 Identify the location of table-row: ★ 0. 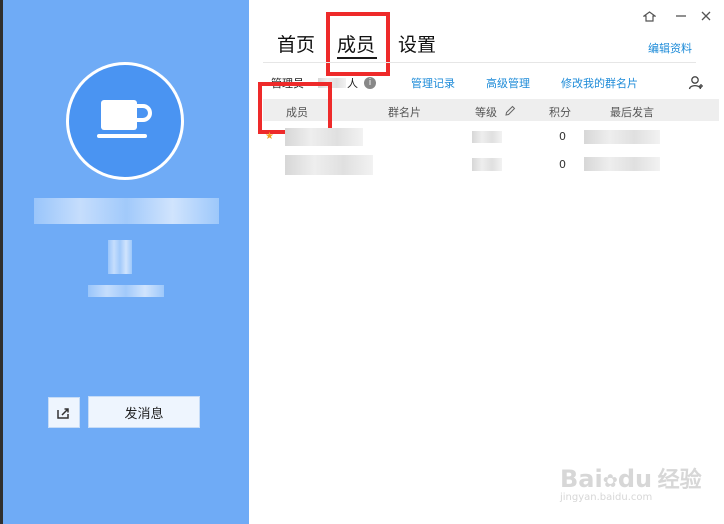
(491, 137).